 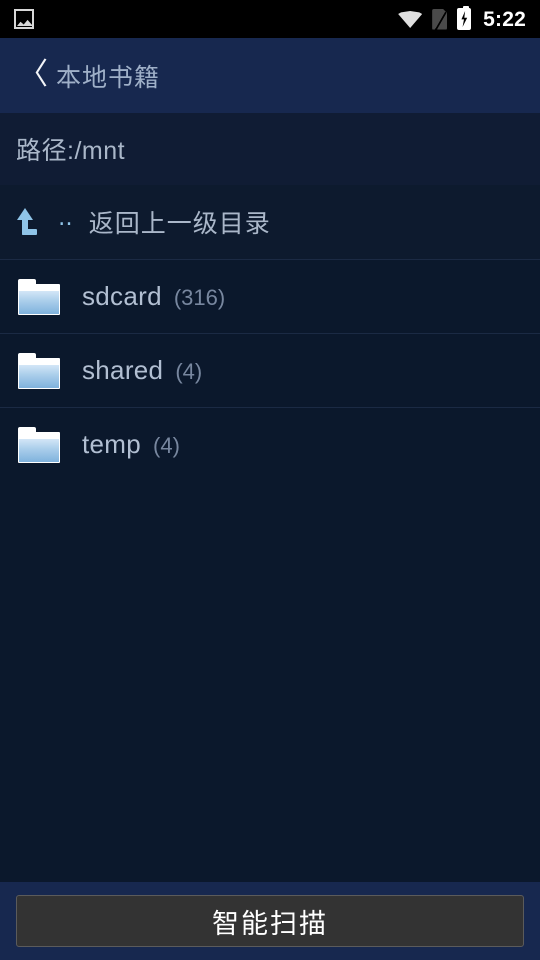 I want to click on list-item-folder: temp (4), so click(x=270, y=444).